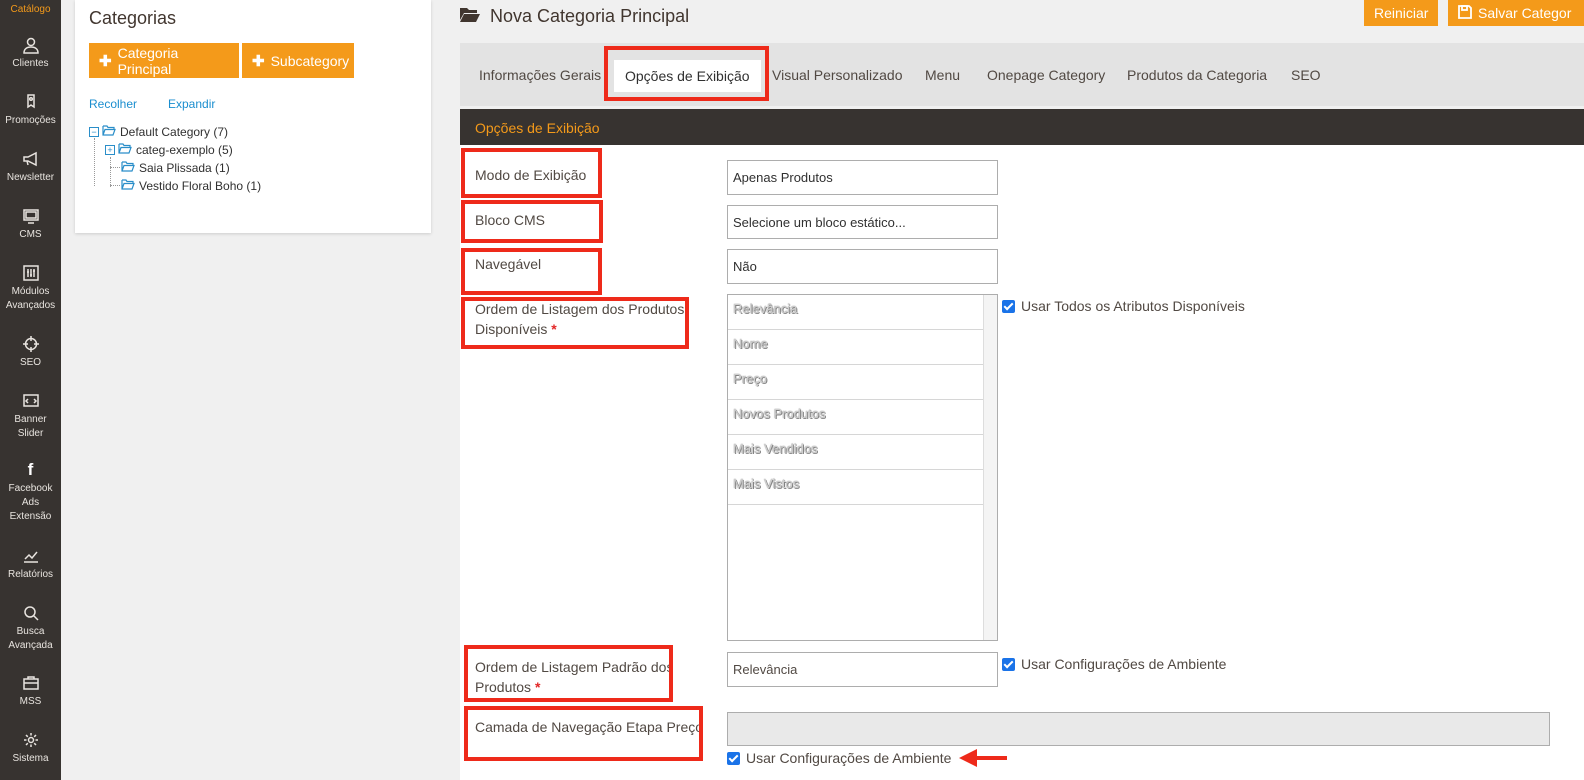  What do you see at coordinates (174, 131) in the screenshot?
I see `tree-node-label: Default Category (7)` at bounding box center [174, 131].